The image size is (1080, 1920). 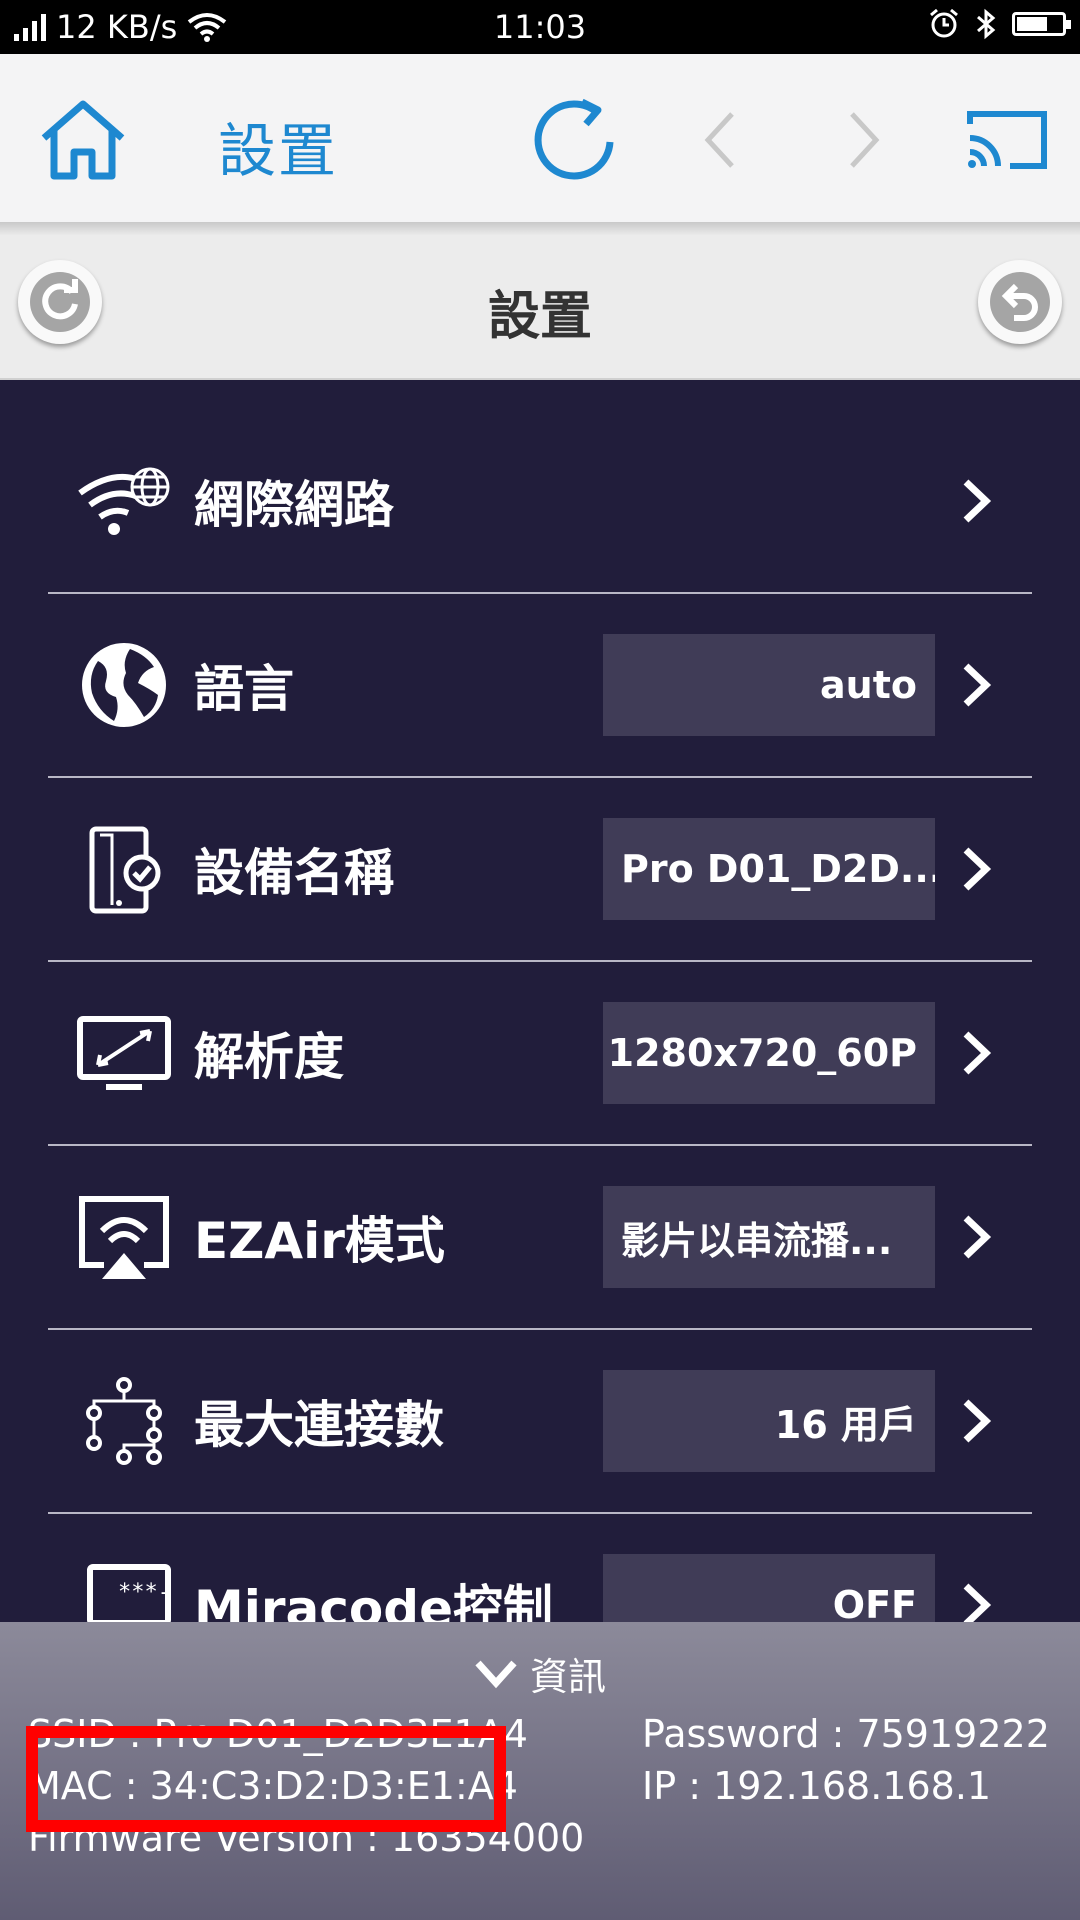 I want to click on page-header: 設置, so click(x=540, y=308).